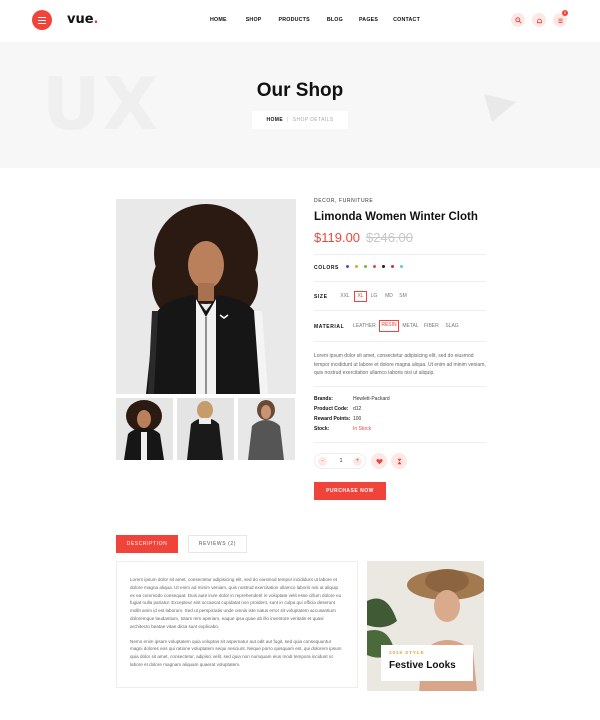 The image size is (600, 720). Describe the element at coordinates (294, 20) in the screenshot. I see `nav-products: PRODUCTS` at that location.